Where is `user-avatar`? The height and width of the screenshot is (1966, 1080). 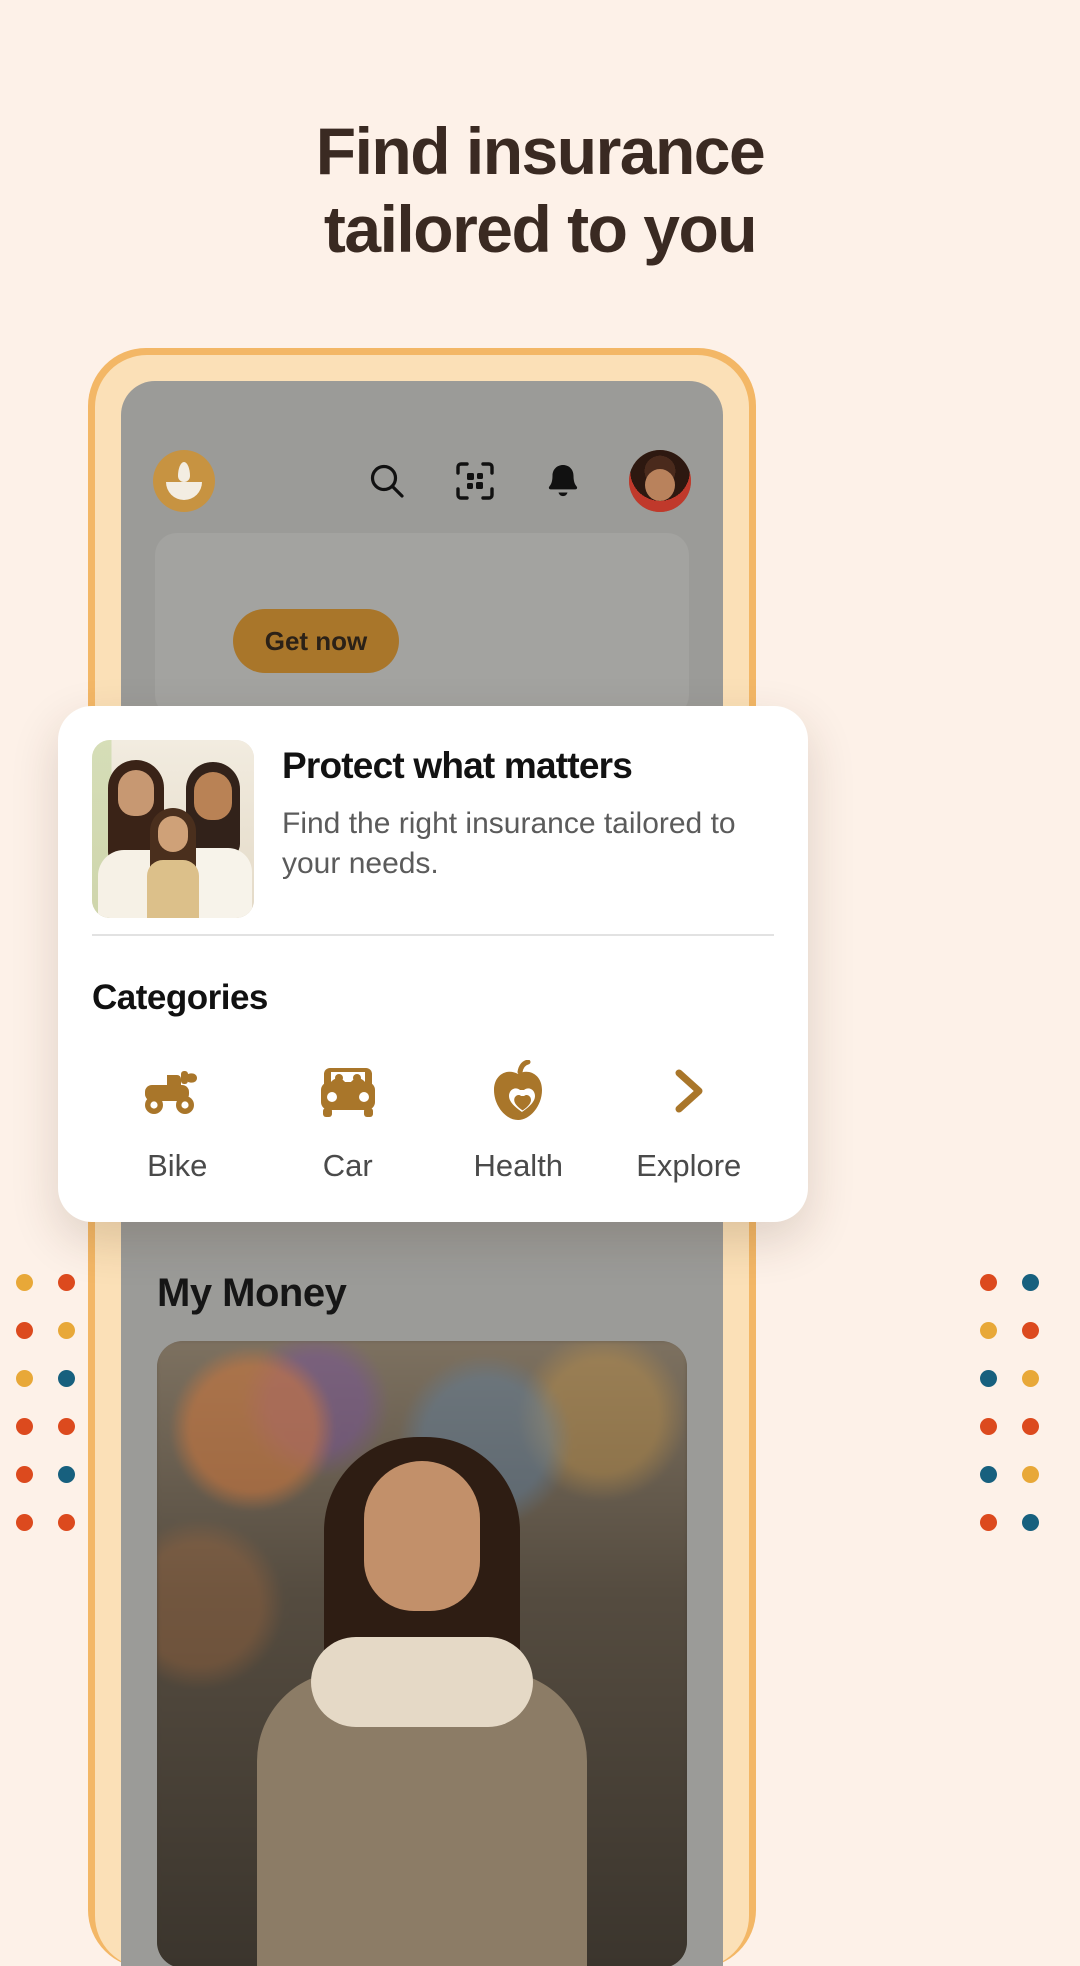
user-avatar is located at coordinates (660, 481).